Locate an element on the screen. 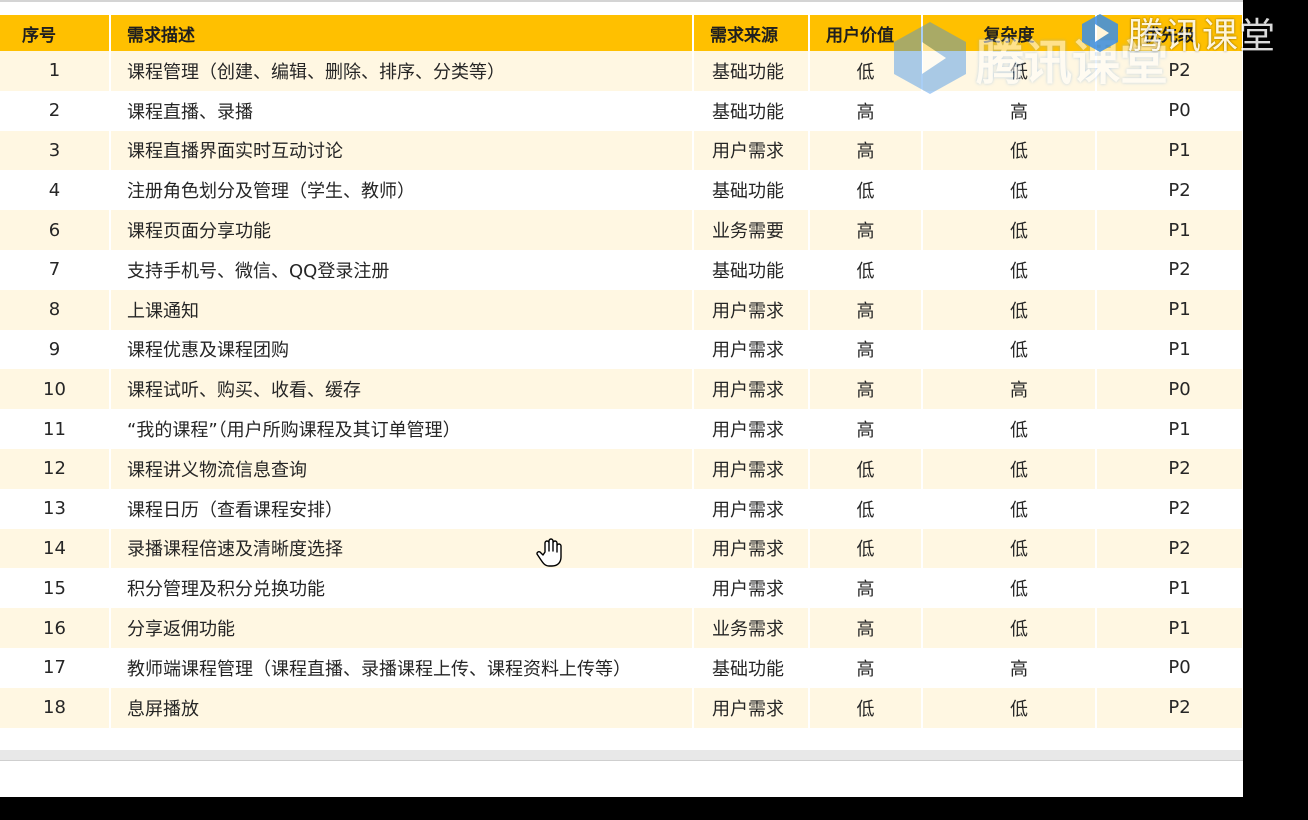 This screenshot has width=1308, height=820. table-row: 10 课程试听、购买、收看、缓存 用户需求高高 P0 is located at coordinates (621, 389).